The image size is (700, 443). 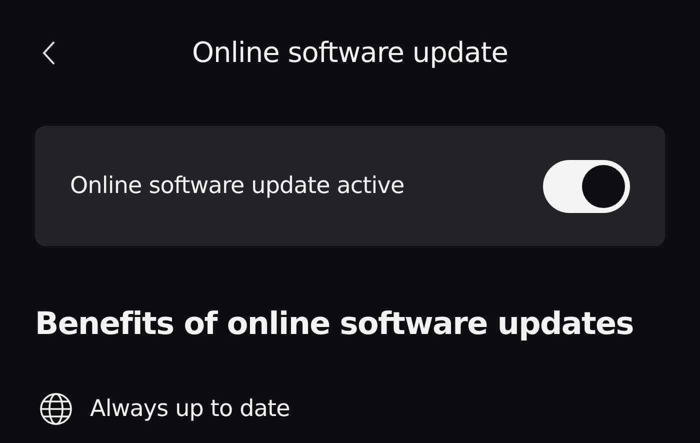 I want to click on globe-icon, so click(x=56, y=409).